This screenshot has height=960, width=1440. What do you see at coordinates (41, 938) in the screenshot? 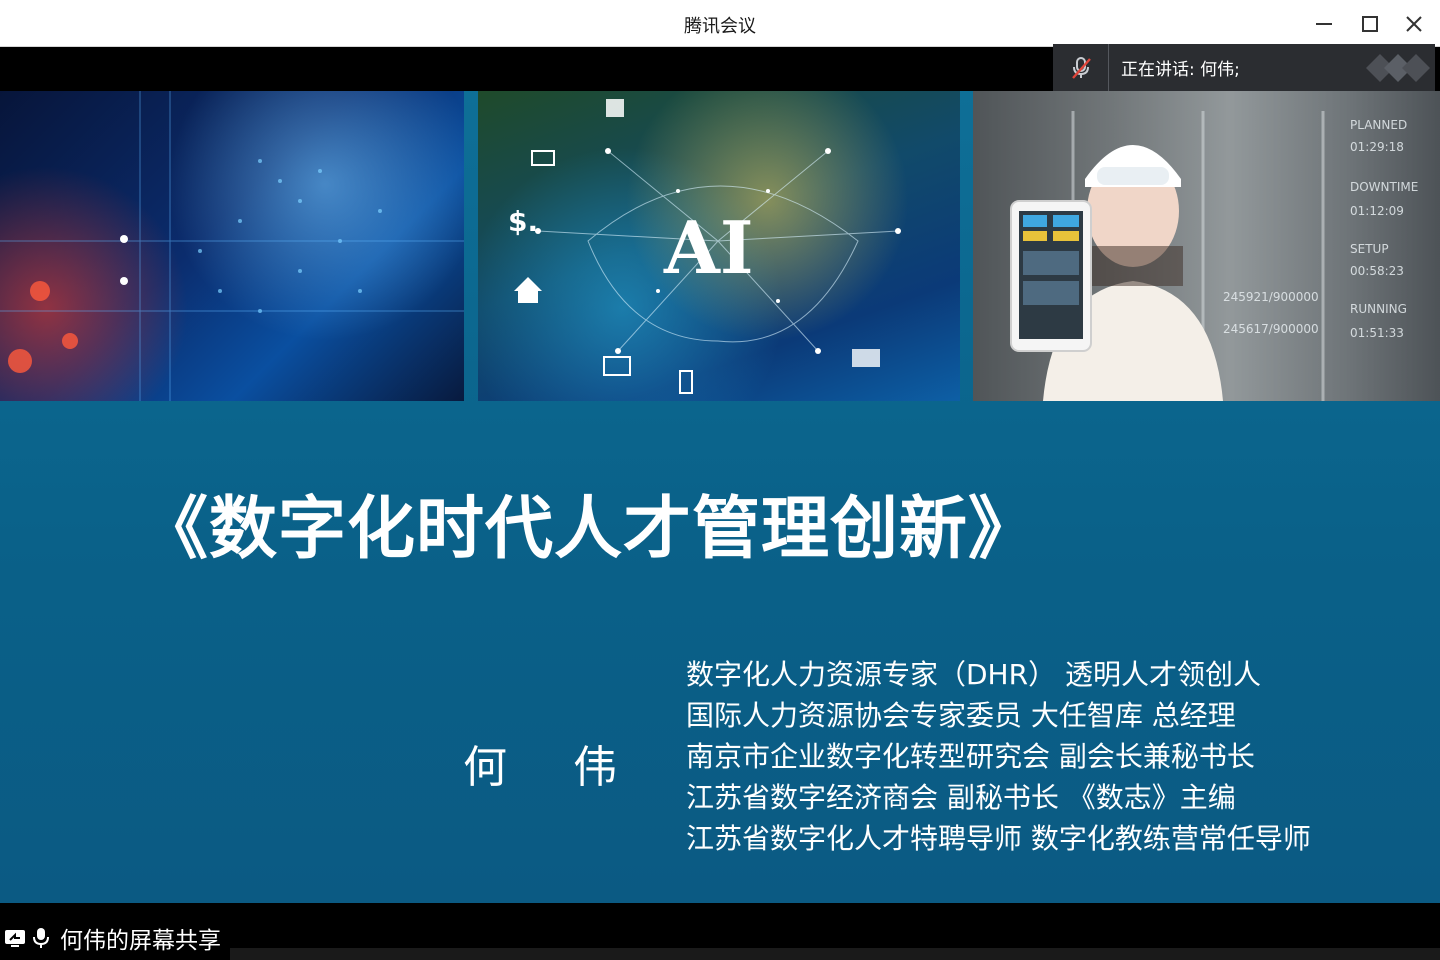
I see `mic-icon` at bounding box center [41, 938].